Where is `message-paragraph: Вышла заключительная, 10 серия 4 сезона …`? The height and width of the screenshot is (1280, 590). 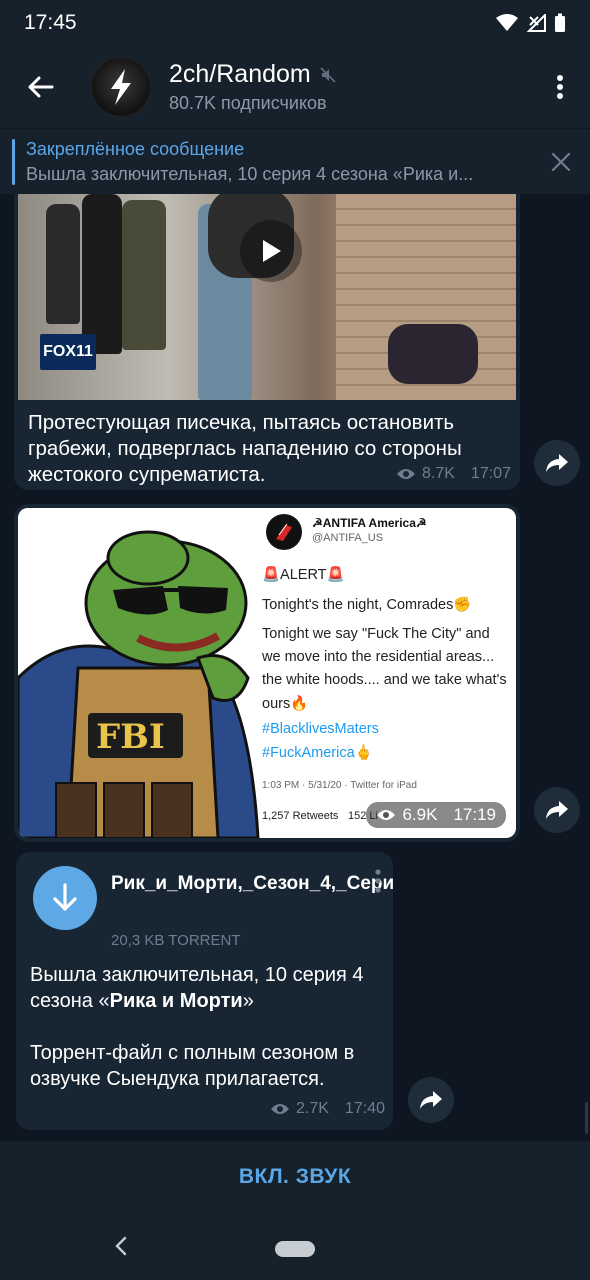
message-paragraph: Вышла заключительная, 10 серия 4 сезона … is located at coordinates (205, 988).